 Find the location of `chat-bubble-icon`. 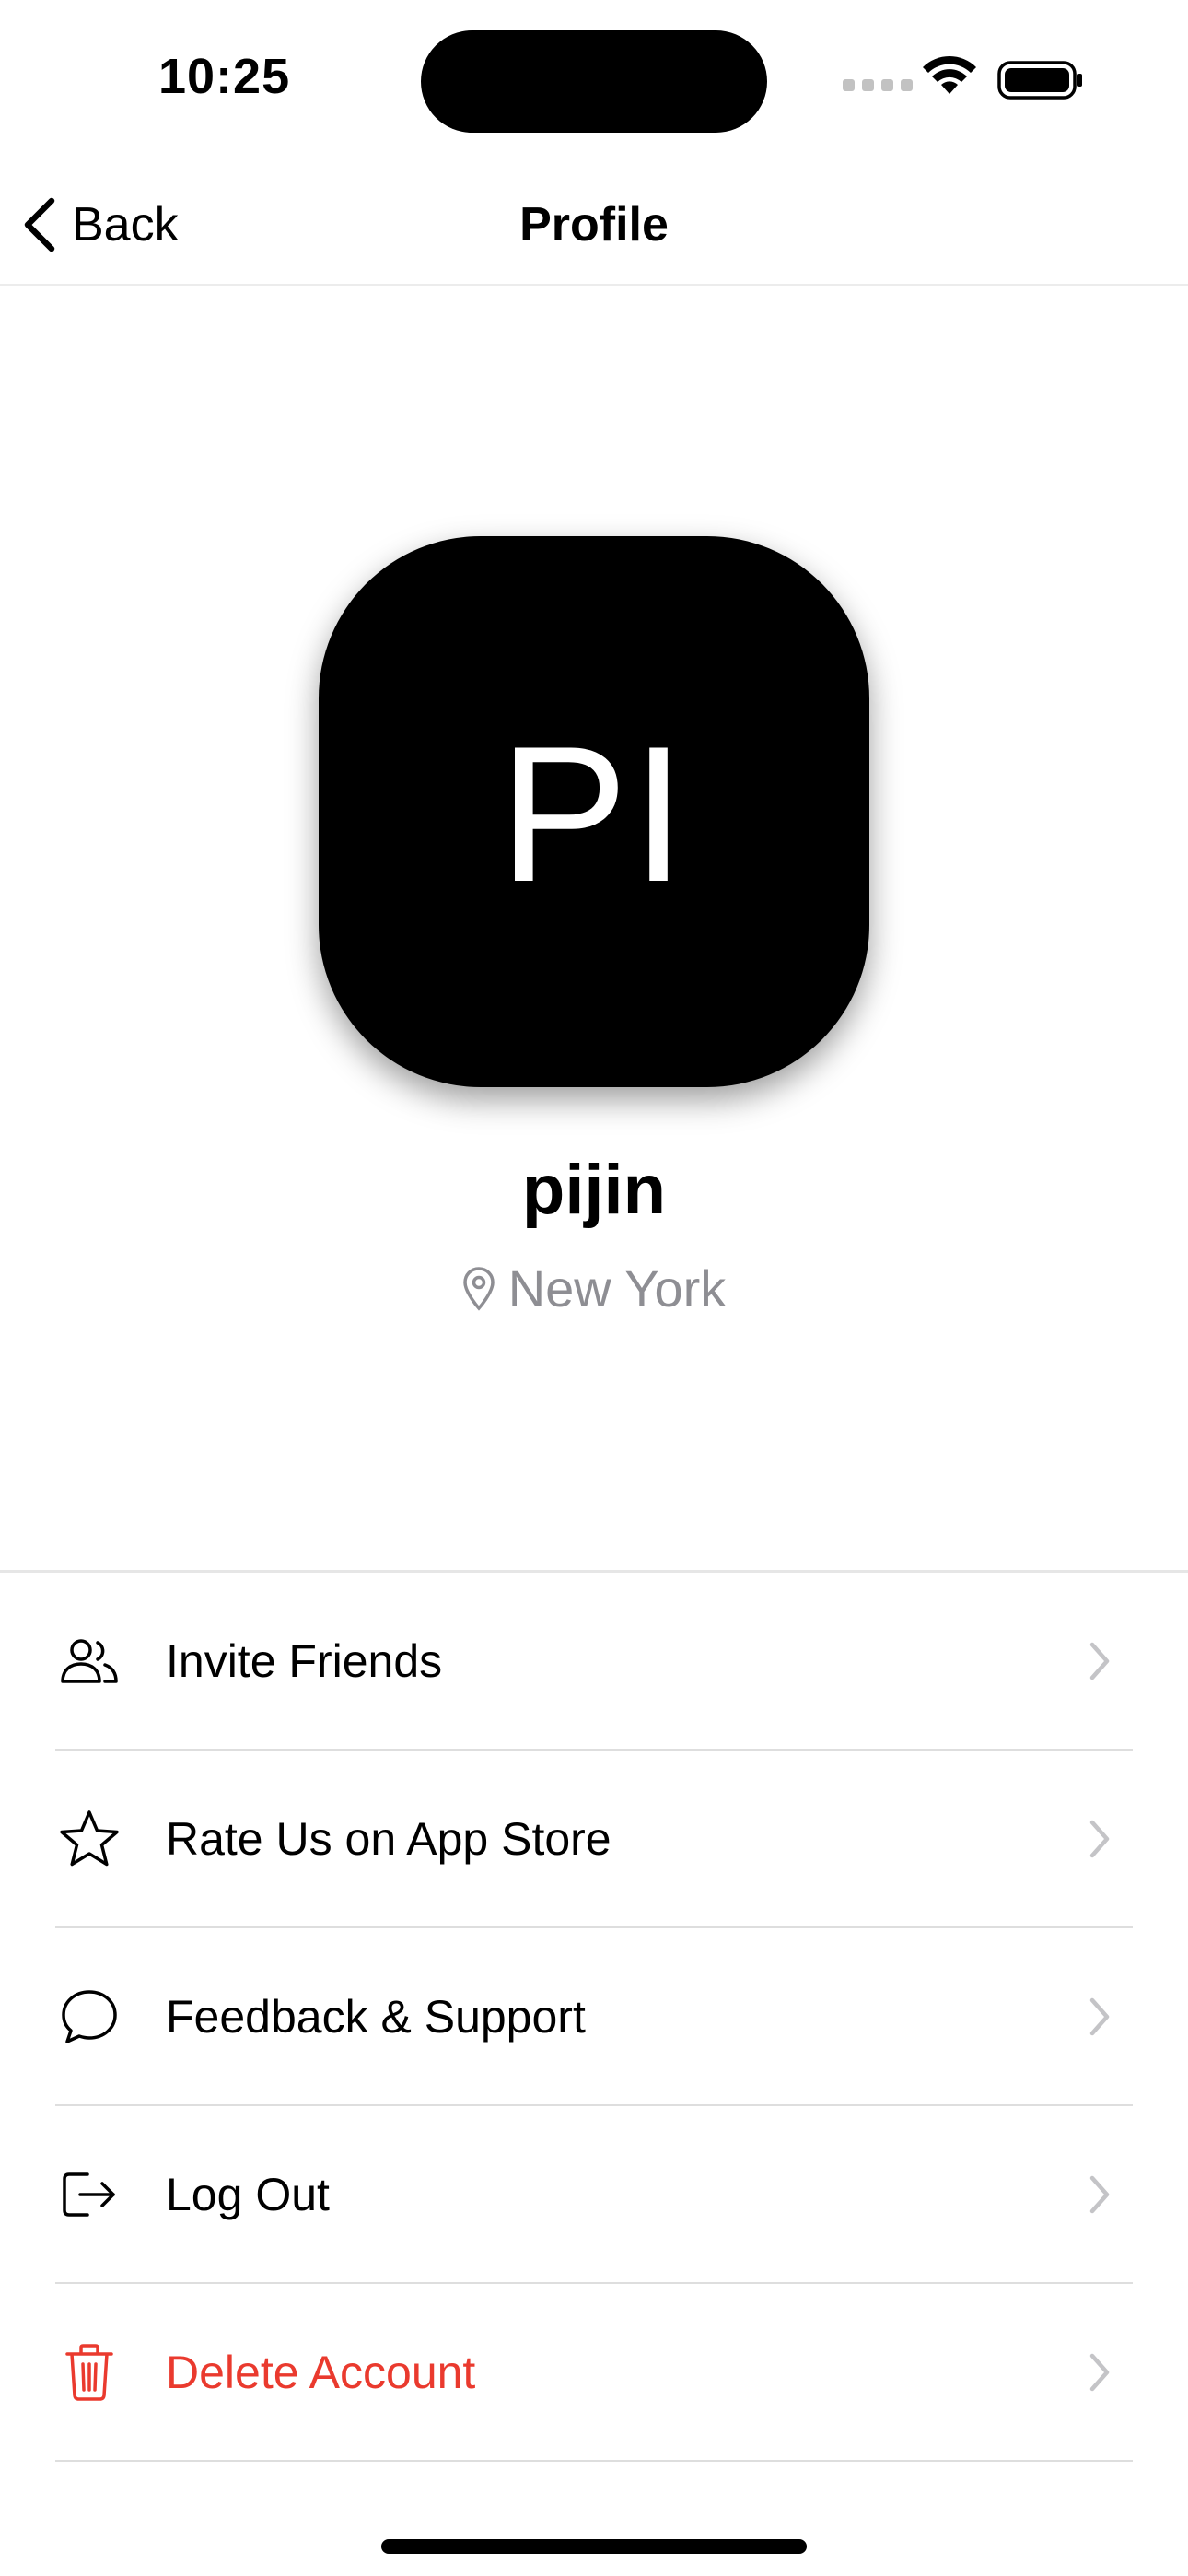

chat-bubble-icon is located at coordinates (89, 2017).